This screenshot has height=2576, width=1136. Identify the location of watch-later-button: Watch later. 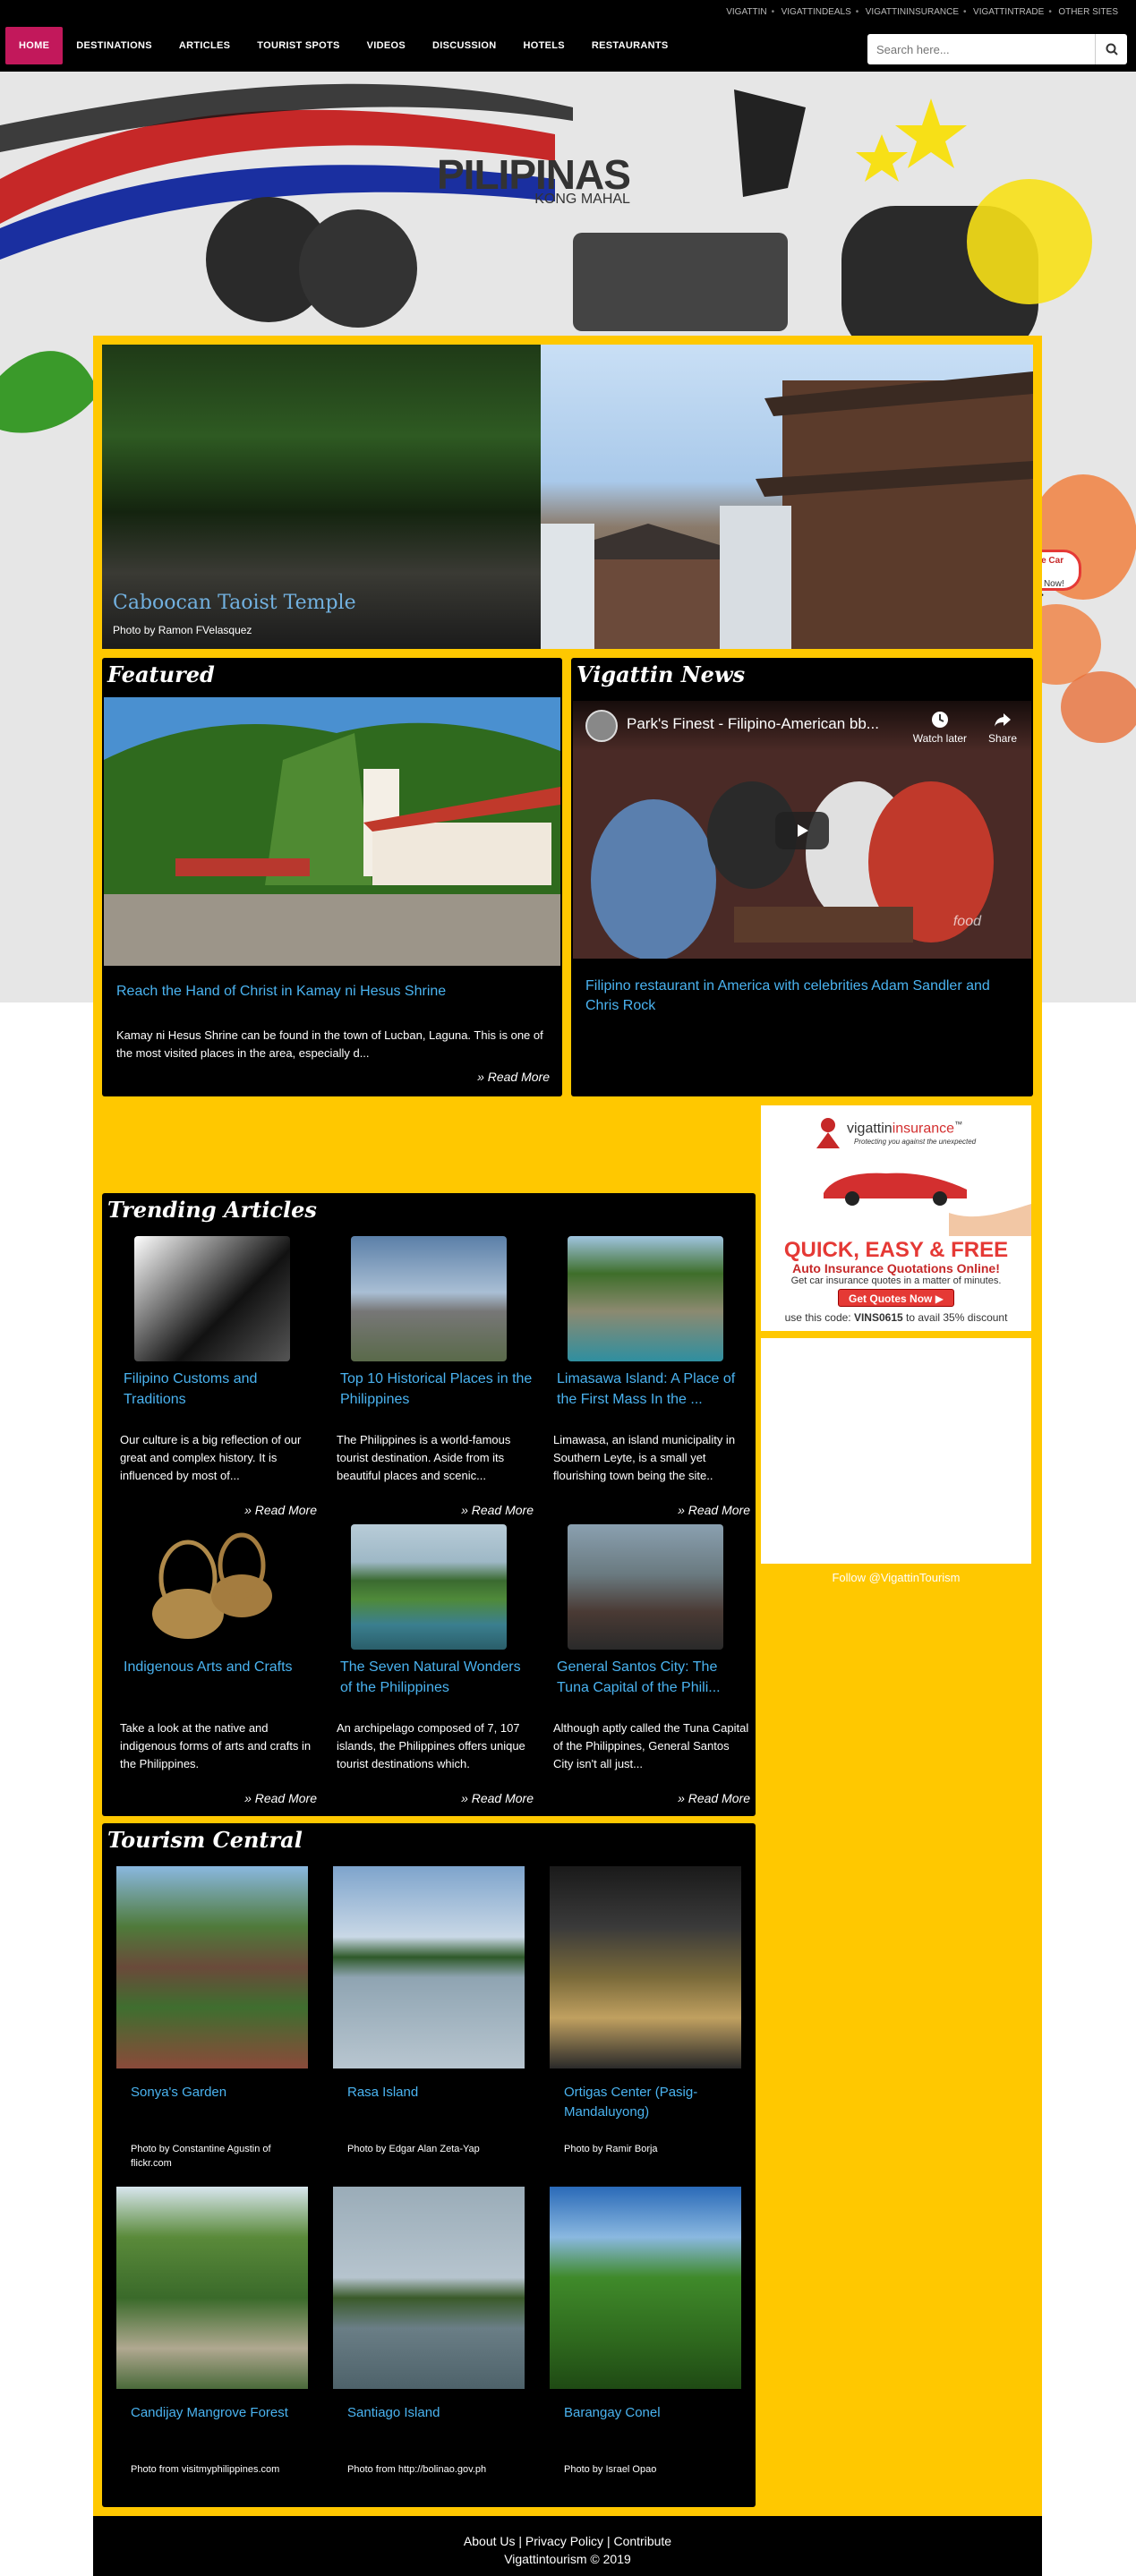
(940, 727).